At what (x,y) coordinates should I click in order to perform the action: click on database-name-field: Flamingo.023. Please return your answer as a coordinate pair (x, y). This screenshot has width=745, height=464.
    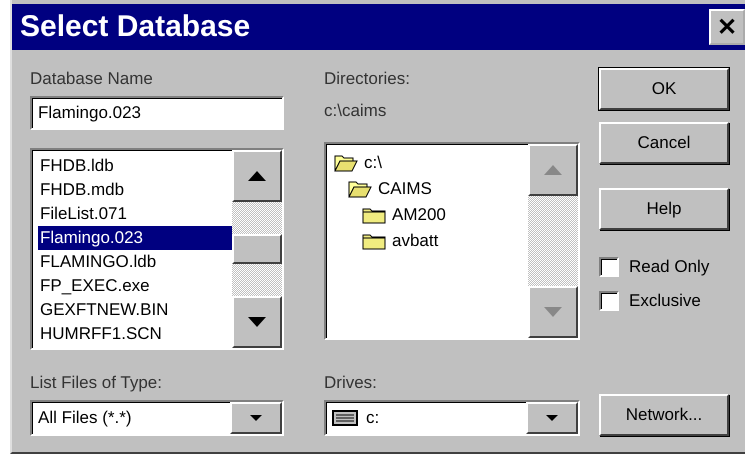
    Looking at the image, I should click on (157, 113).